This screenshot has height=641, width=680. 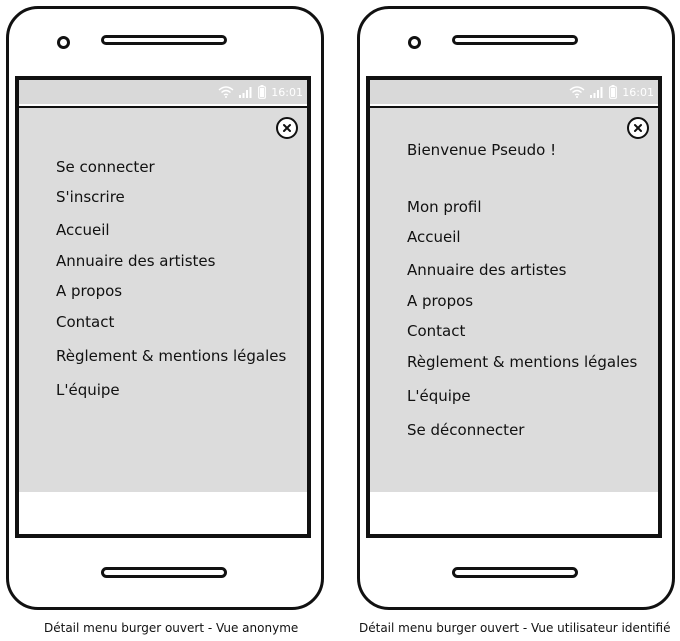 I want to click on welcome-message: Bienvenue Pseudo !, so click(x=482, y=150).